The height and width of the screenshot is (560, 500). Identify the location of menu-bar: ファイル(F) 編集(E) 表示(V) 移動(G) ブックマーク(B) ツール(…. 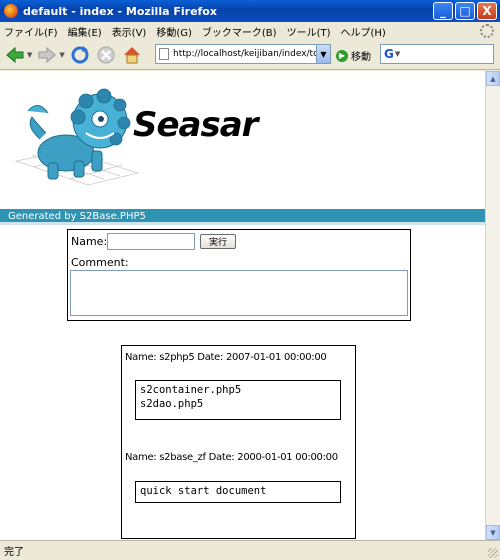
(250, 31).